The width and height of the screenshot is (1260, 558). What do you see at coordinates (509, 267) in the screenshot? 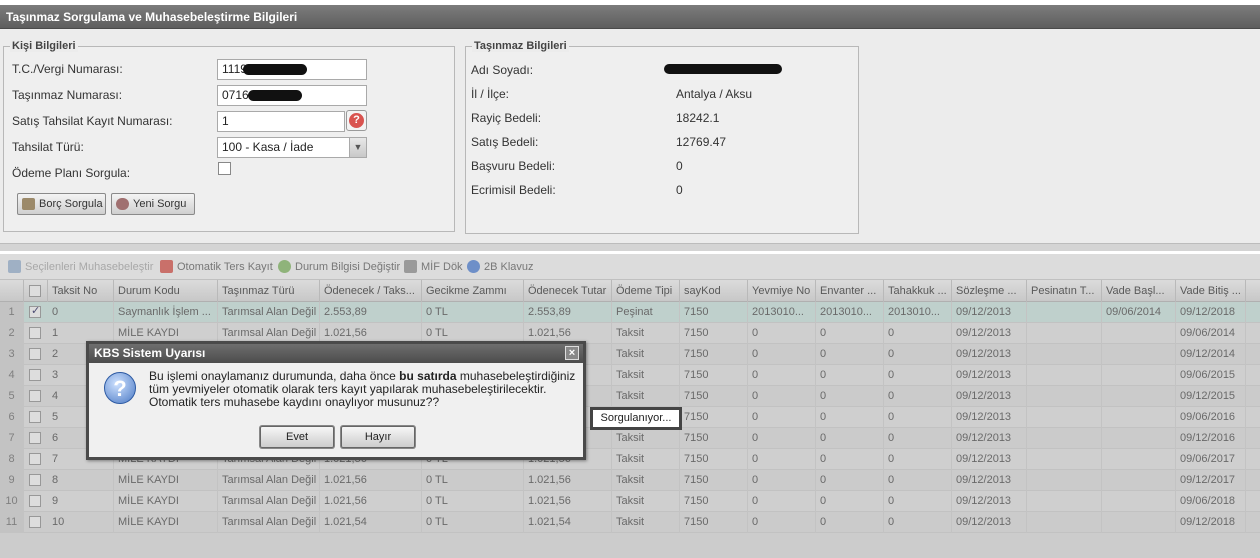
I see `klavuz-label: 2B Klavuz` at bounding box center [509, 267].